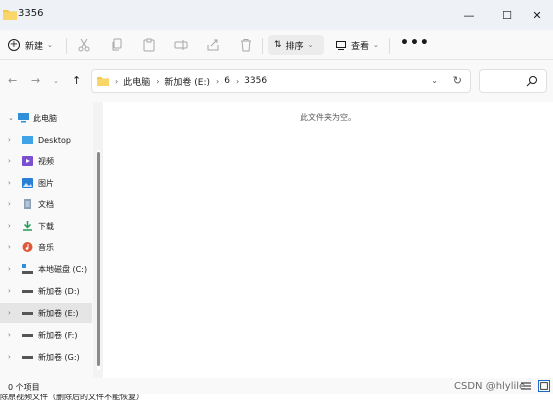  I want to click on sidebar-item-label: 新加卷 (G:), so click(59, 357).